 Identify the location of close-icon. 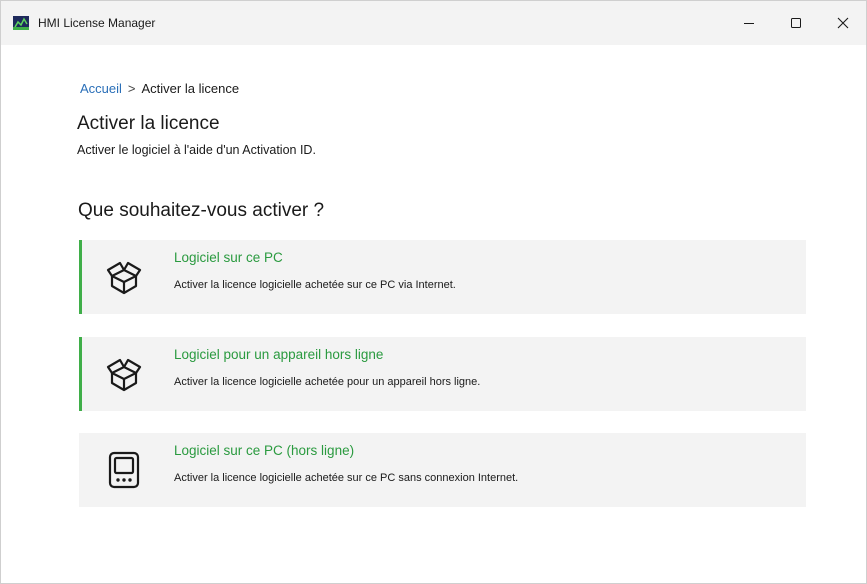
(842, 23).